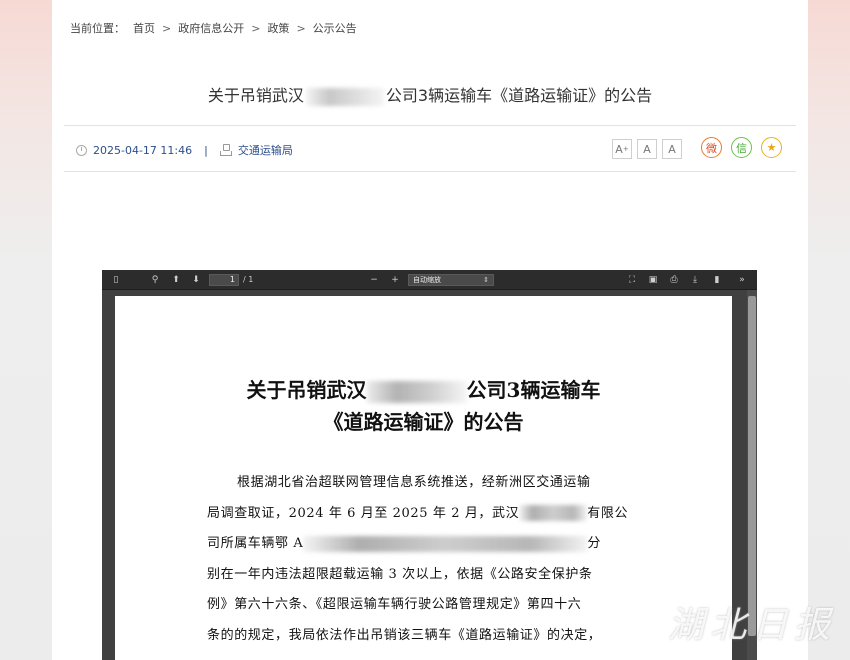  I want to click on article-meta: 2025-04-17 11:46 | 交通运输局, so click(184, 150).